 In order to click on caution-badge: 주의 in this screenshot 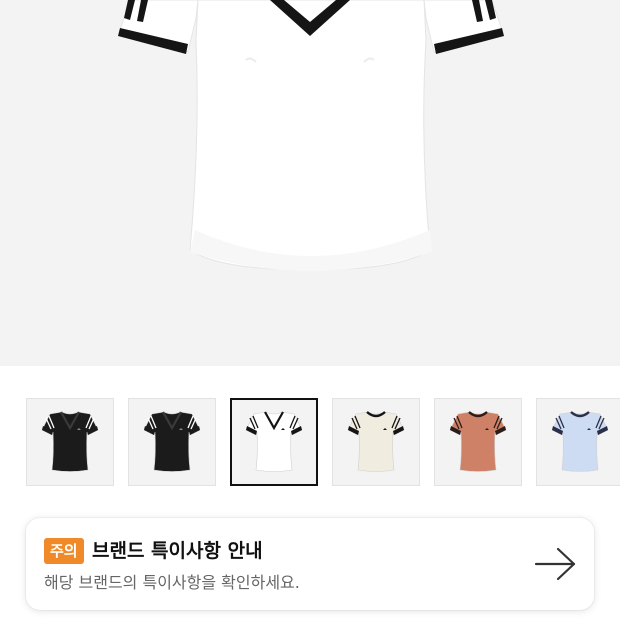, I will do `click(64, 551)`.